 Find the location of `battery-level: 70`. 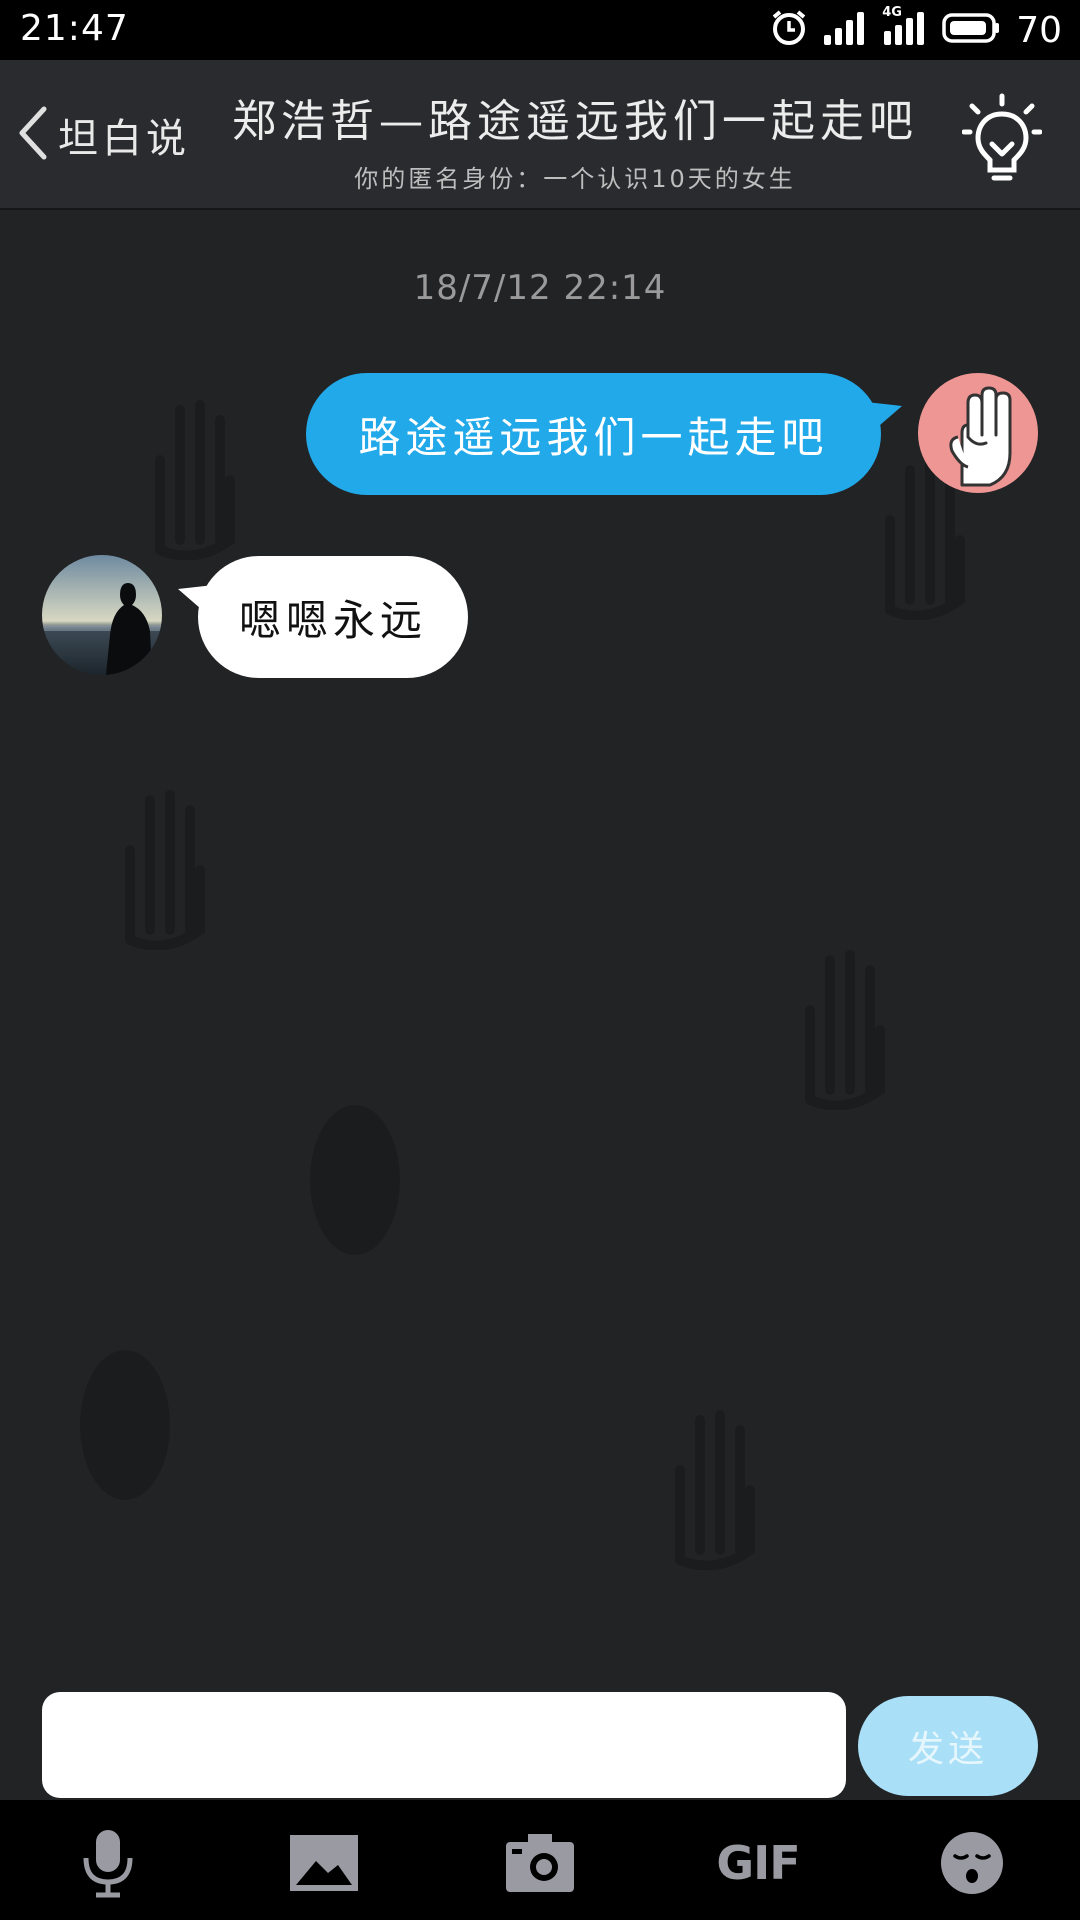

battery-level: 70 is located at coordinates (1039, 30).